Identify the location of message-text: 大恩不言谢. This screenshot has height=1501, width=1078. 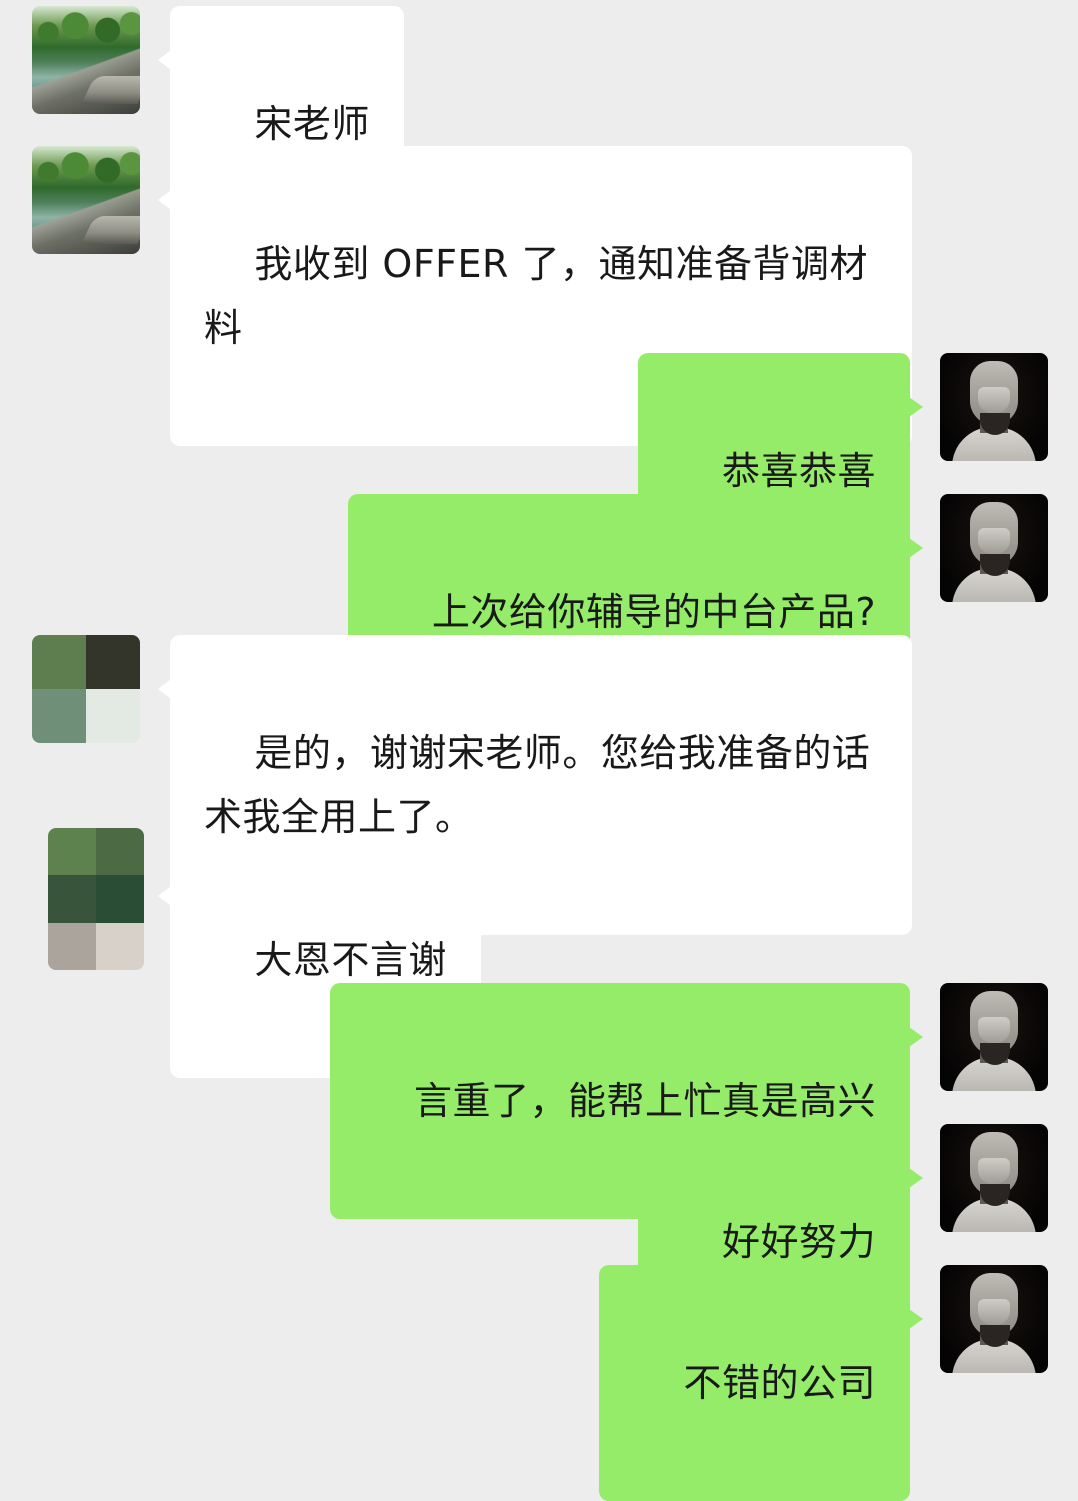
(350, 960).